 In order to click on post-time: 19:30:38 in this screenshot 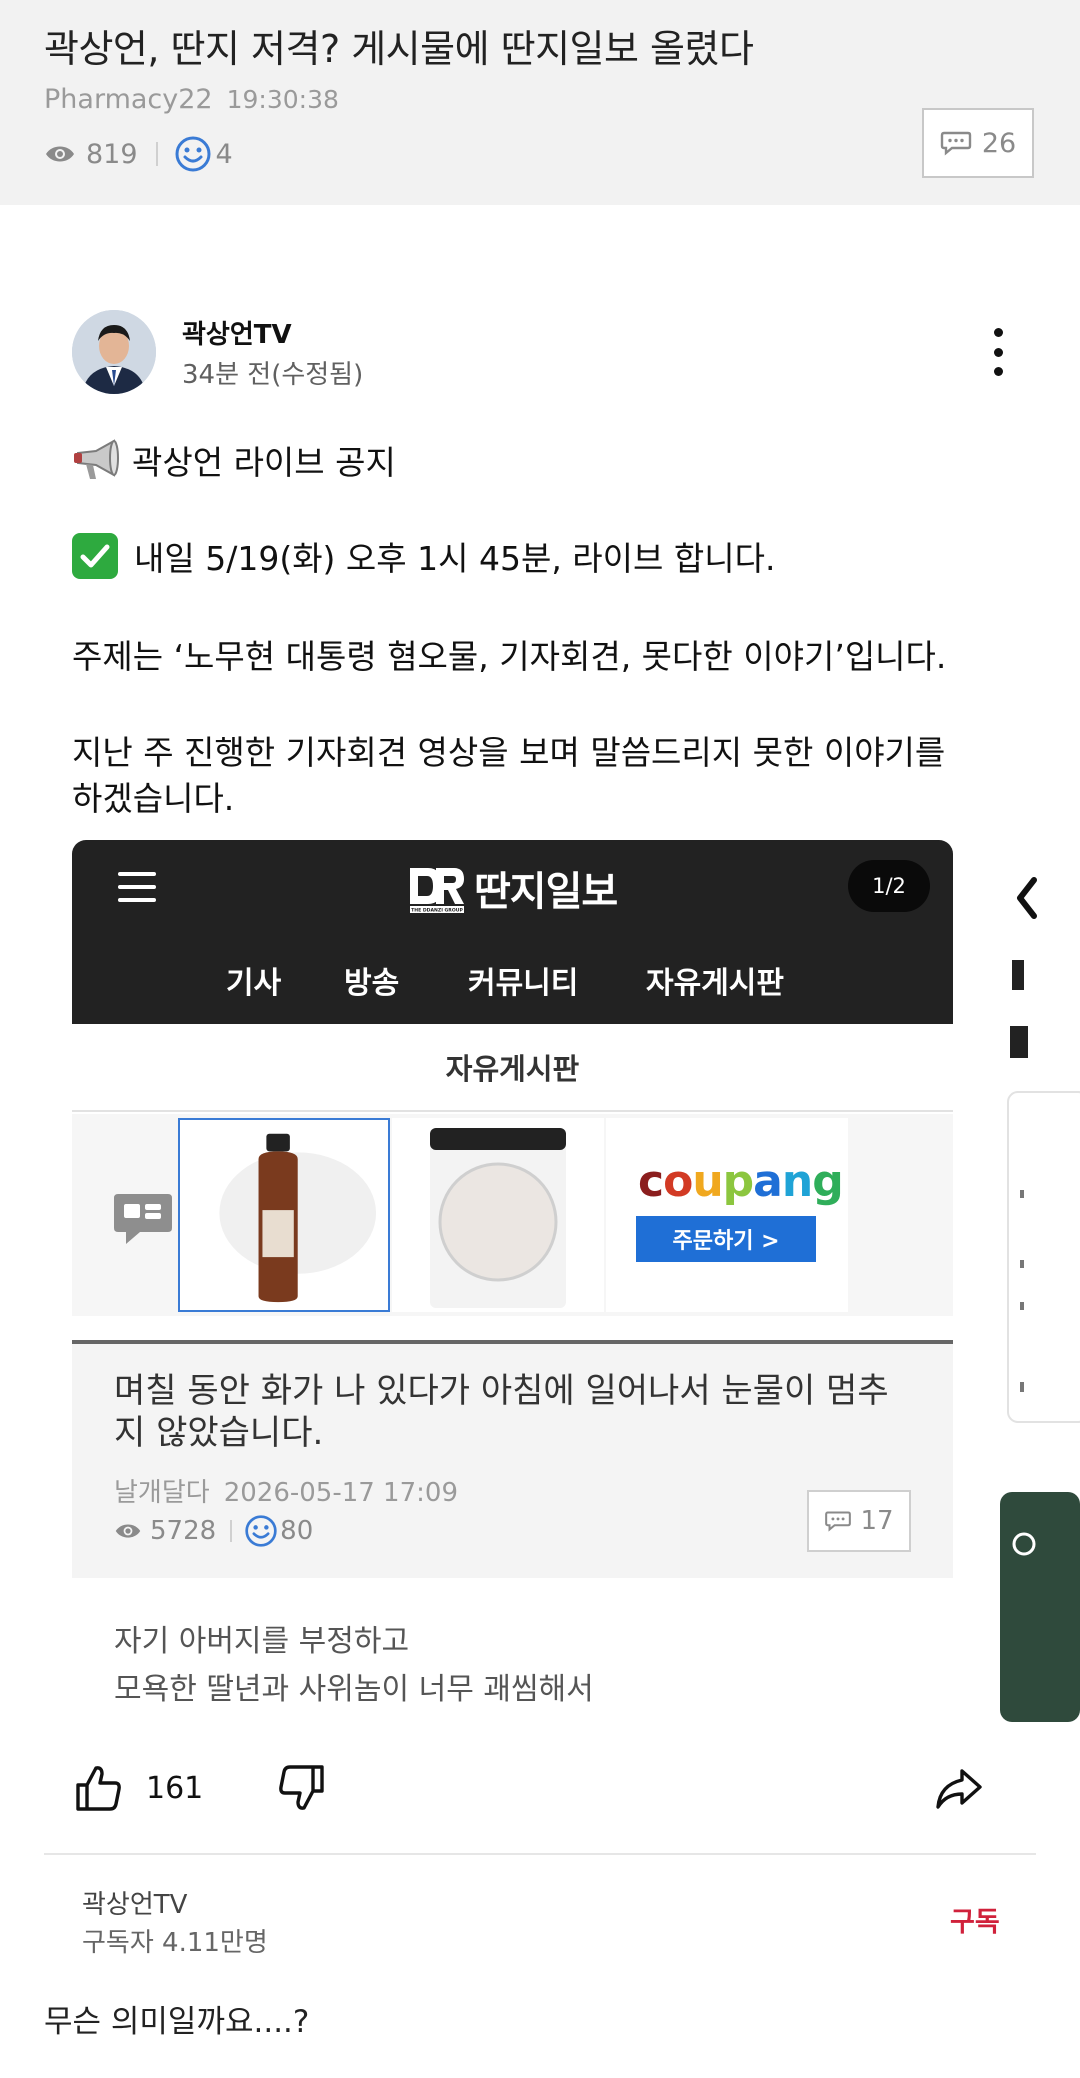, I will do `click(282, 99)`.